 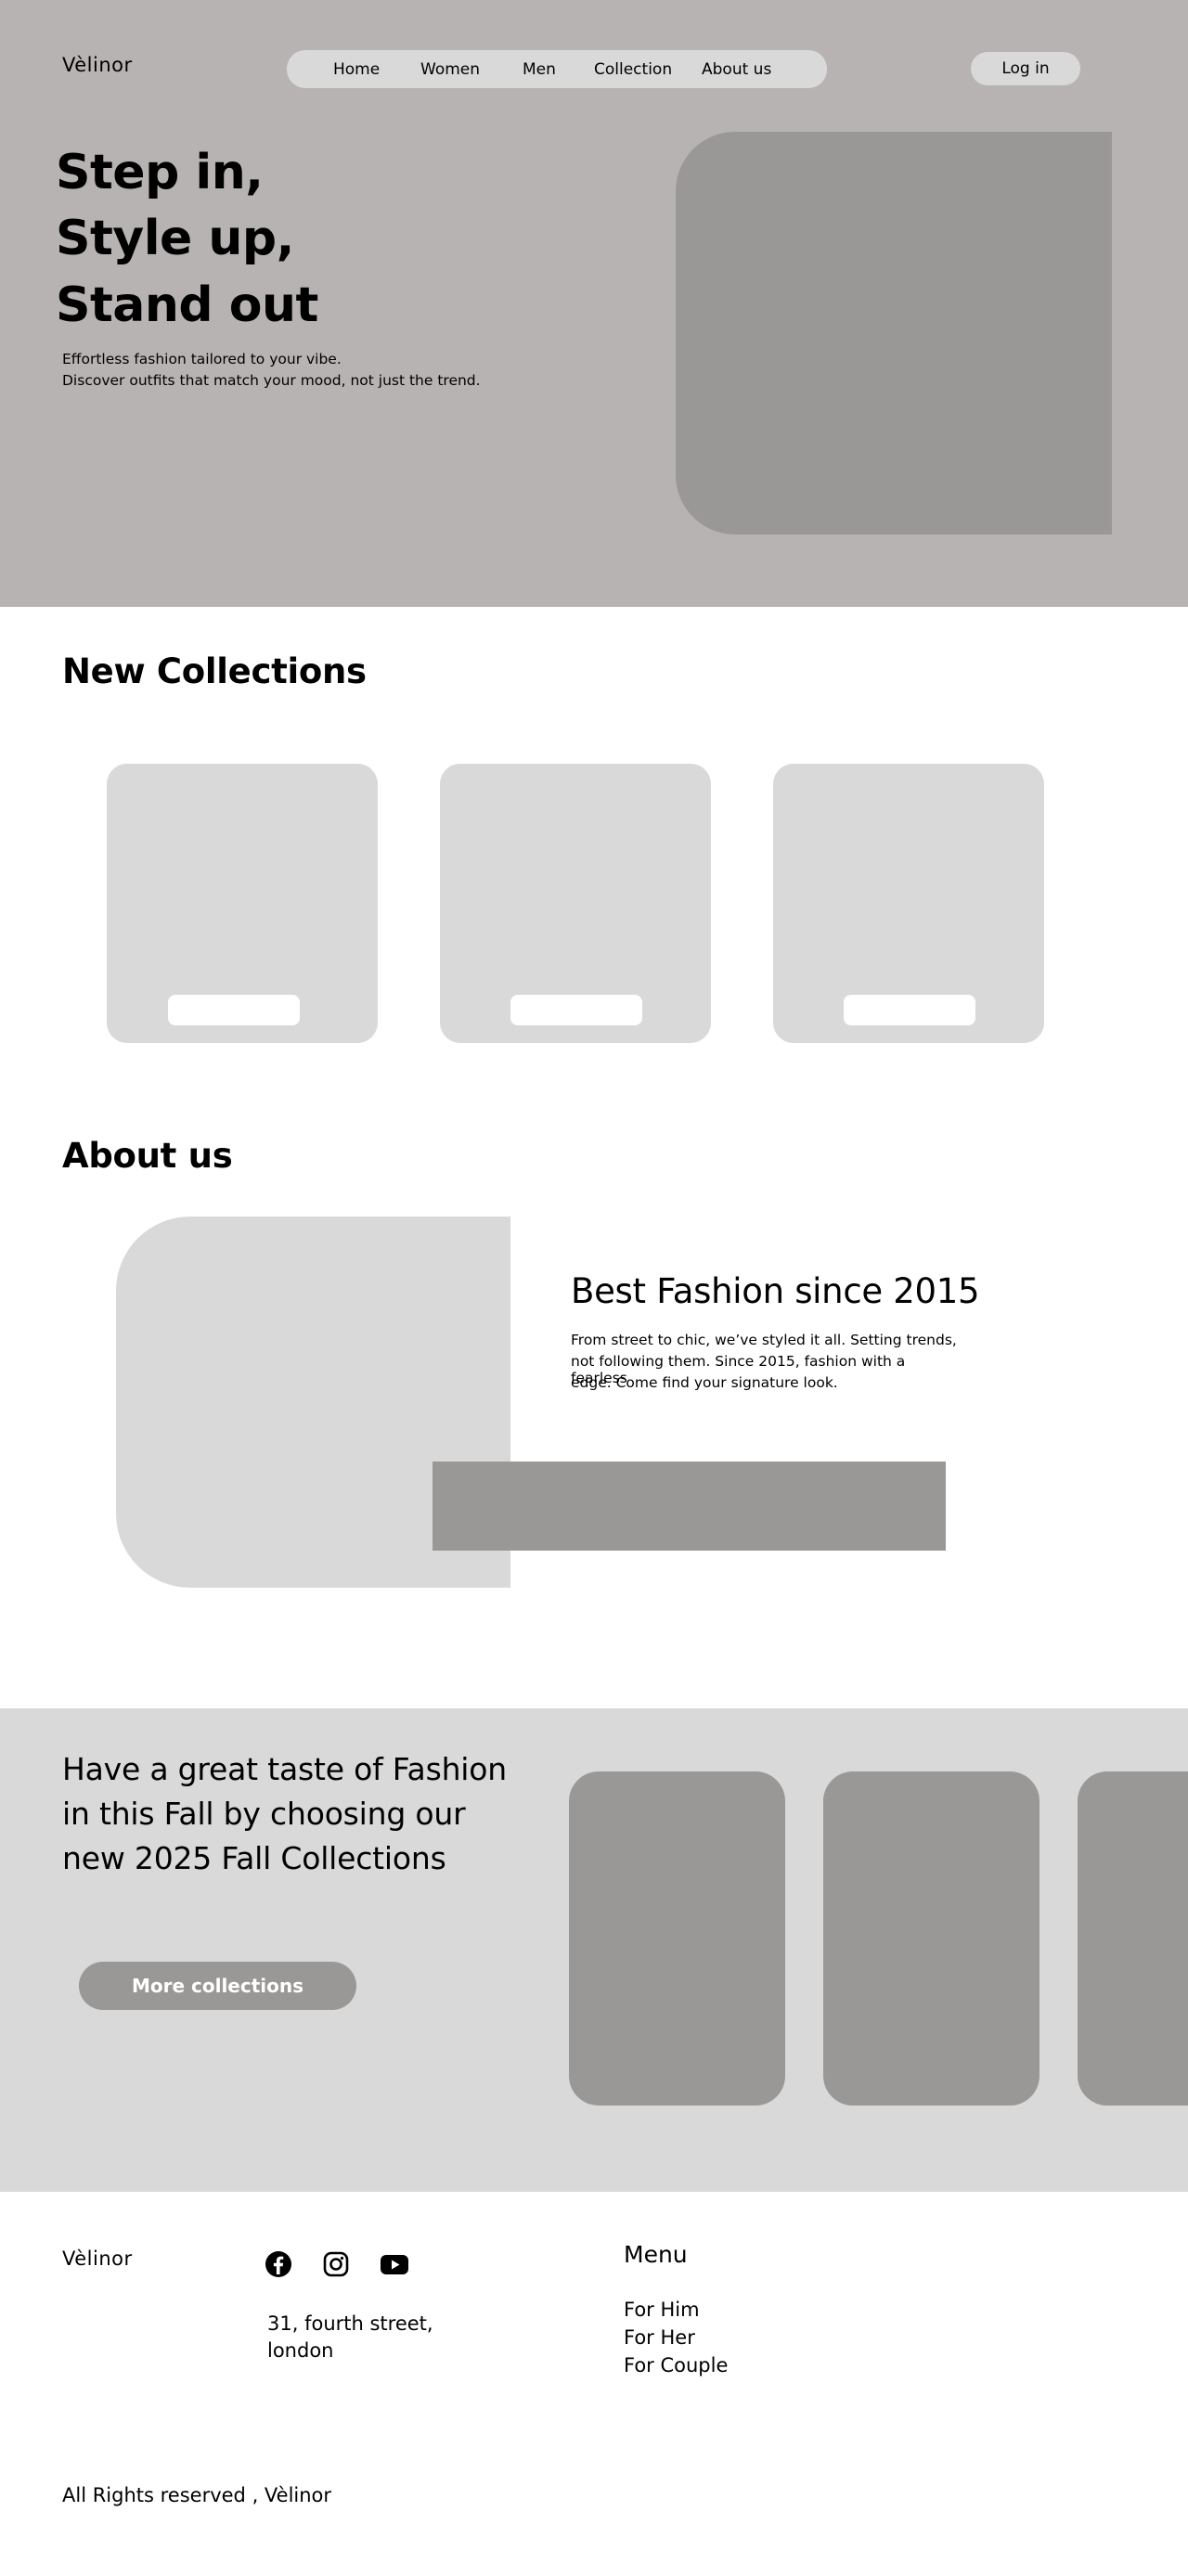 What do you see at coordinates (356, 69) in the screenshot?
I see `nav-item-home: Home` at bounding box center [356, 69].